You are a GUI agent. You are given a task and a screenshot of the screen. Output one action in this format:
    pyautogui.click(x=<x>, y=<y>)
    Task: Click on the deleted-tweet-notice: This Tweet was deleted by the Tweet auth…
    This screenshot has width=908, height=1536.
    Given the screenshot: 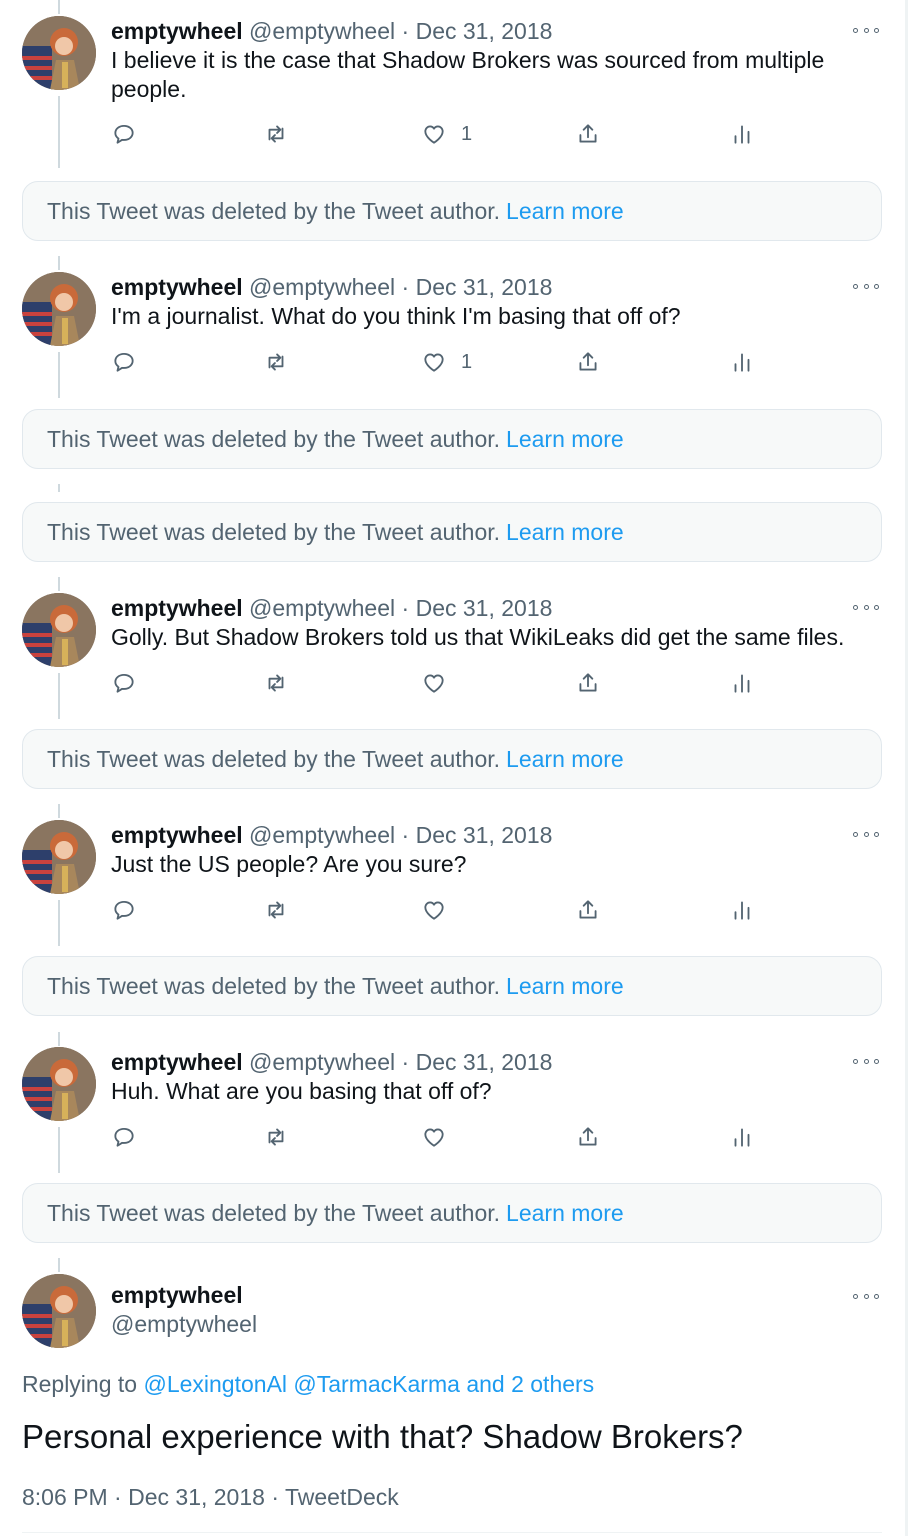 What is the action you would take?
    pyautogui.click(x=452, y=759)
    